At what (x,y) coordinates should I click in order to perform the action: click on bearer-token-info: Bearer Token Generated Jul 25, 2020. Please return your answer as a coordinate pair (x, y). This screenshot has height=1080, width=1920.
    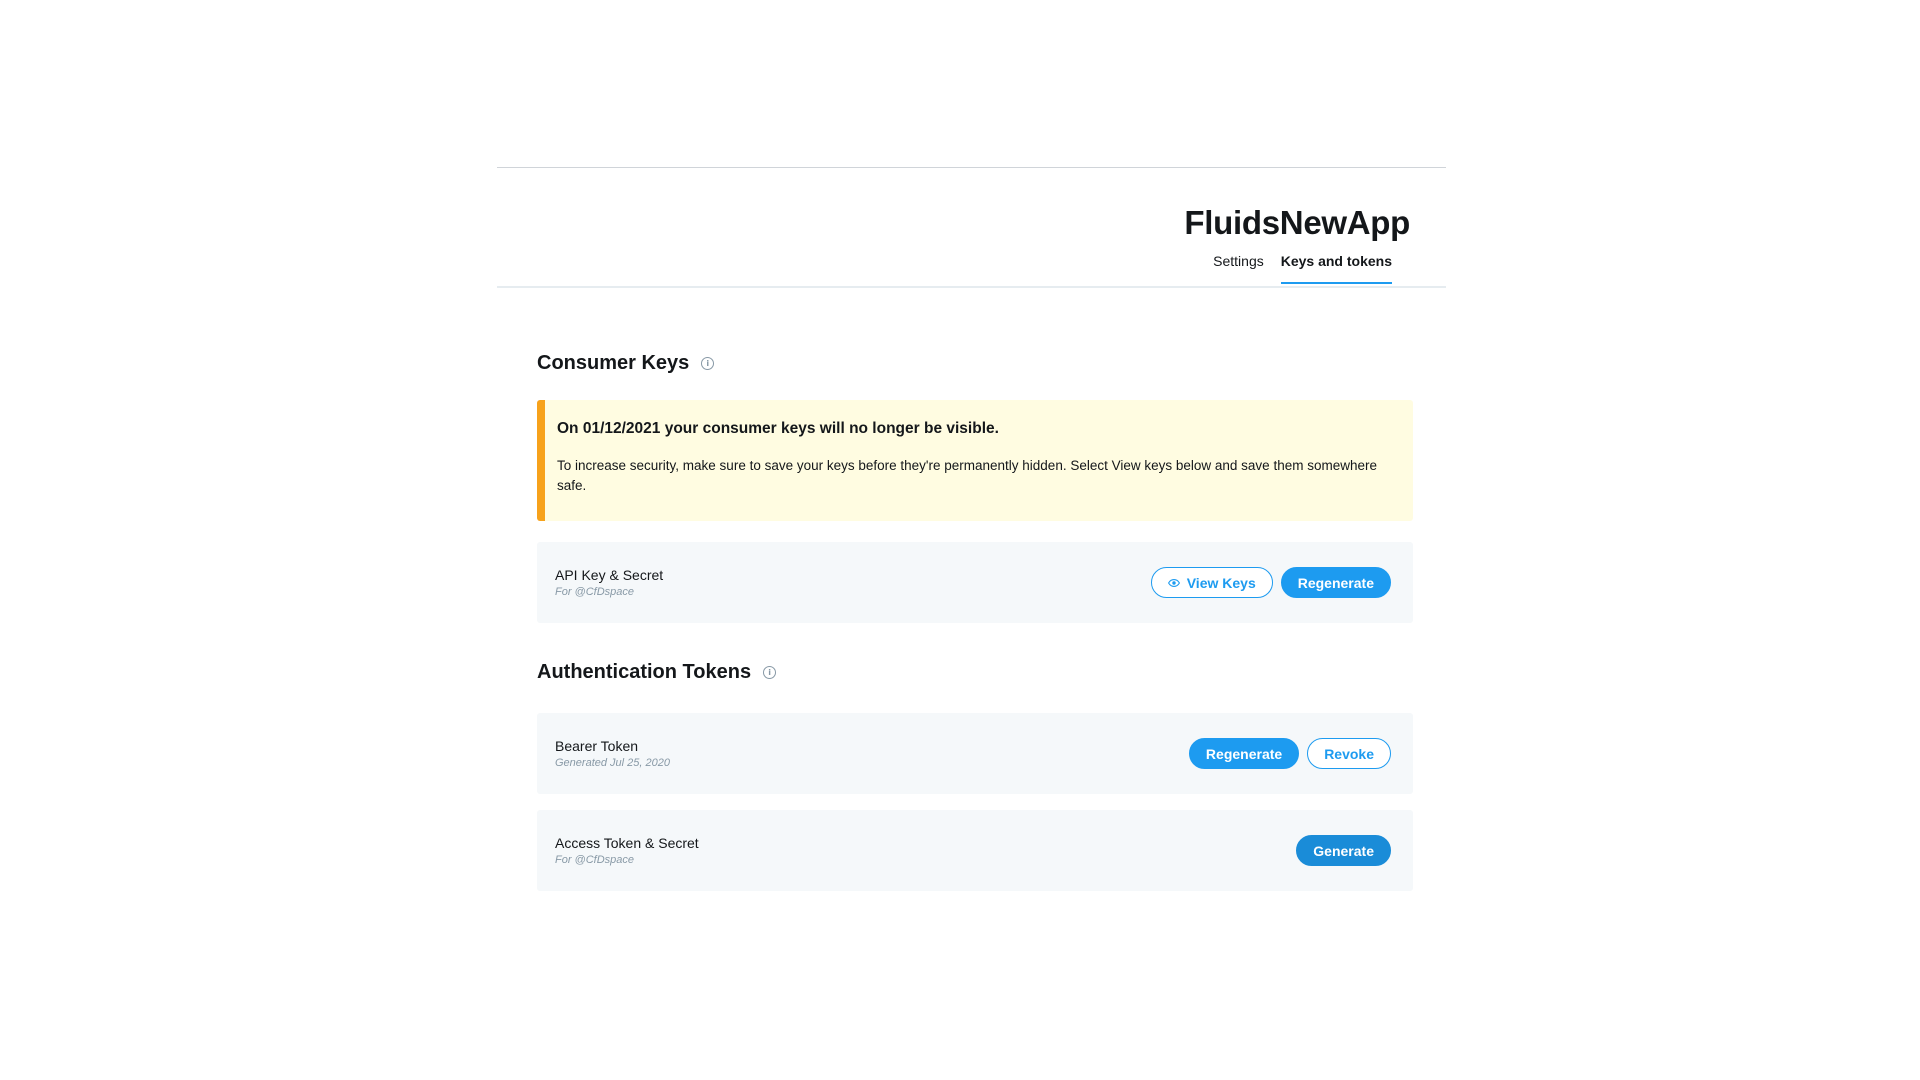
    Looking at the image, I should click on (612, 753).